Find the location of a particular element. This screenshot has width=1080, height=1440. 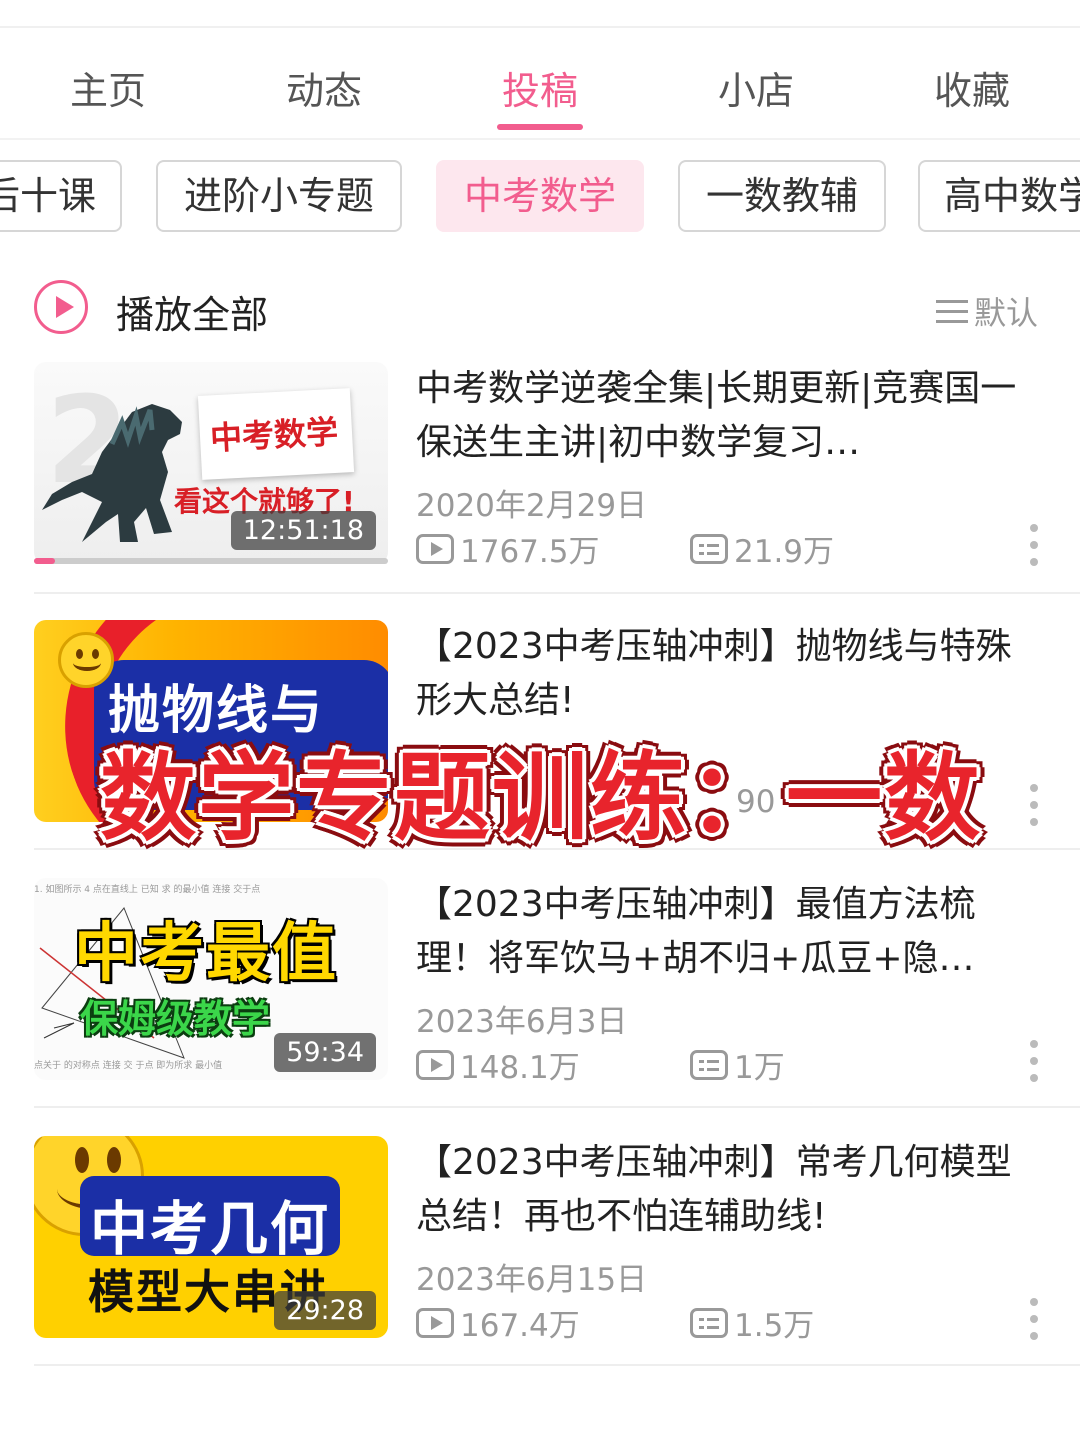

profile-tab-bar: 主页 动态 投稿 小店 收藏 is located at coordinates (540, 90).